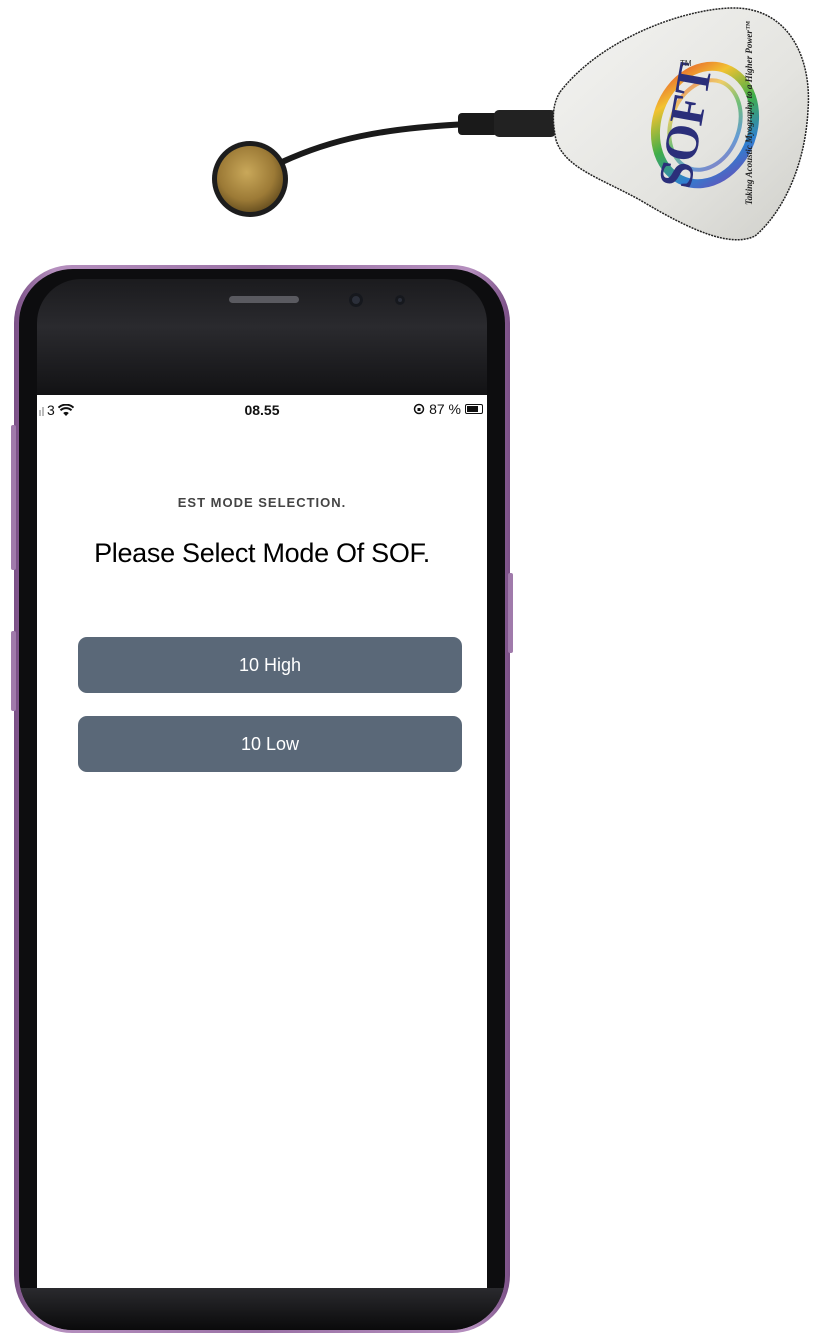  Describe the element at coordinates (474, 409) in the screenshot. I see `battery-icon` at that location.